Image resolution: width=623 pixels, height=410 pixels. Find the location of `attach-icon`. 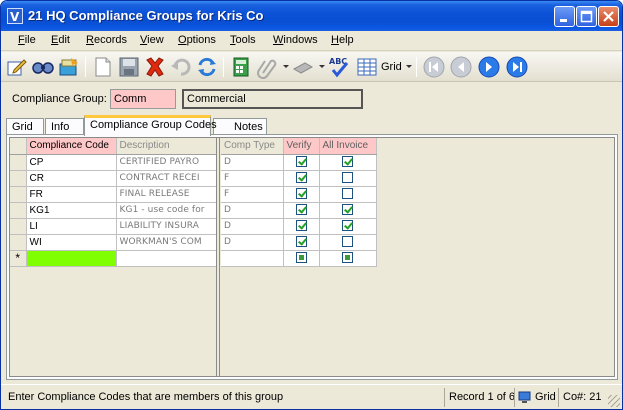

attach-icon is located at coordinates (267, 67).